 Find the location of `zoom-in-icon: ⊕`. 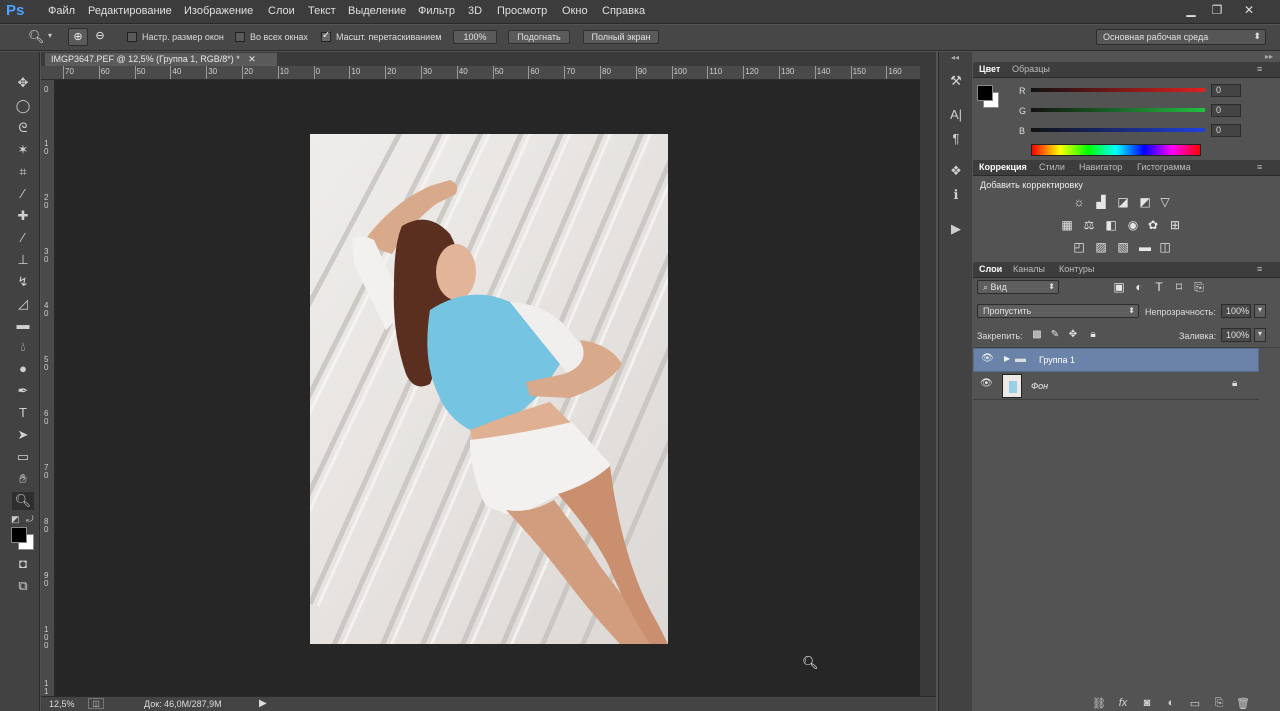

zoom-in-icon: ⊕ is located at coordinates (78, 37).